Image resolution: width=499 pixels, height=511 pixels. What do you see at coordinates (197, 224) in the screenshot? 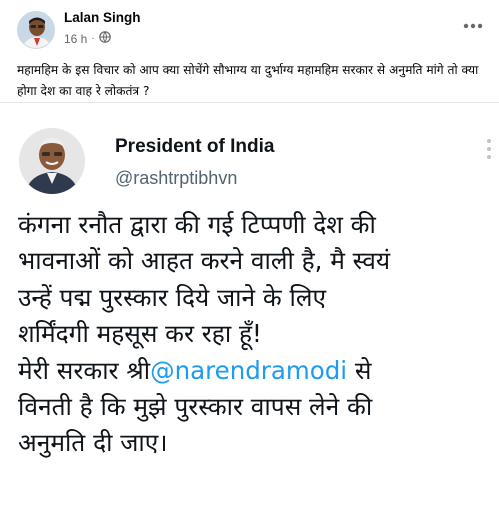
I see `tweet-line: कंगना रनौत द्वारा की गई टिप्पणी देश की` at bounding box center [197, 224].